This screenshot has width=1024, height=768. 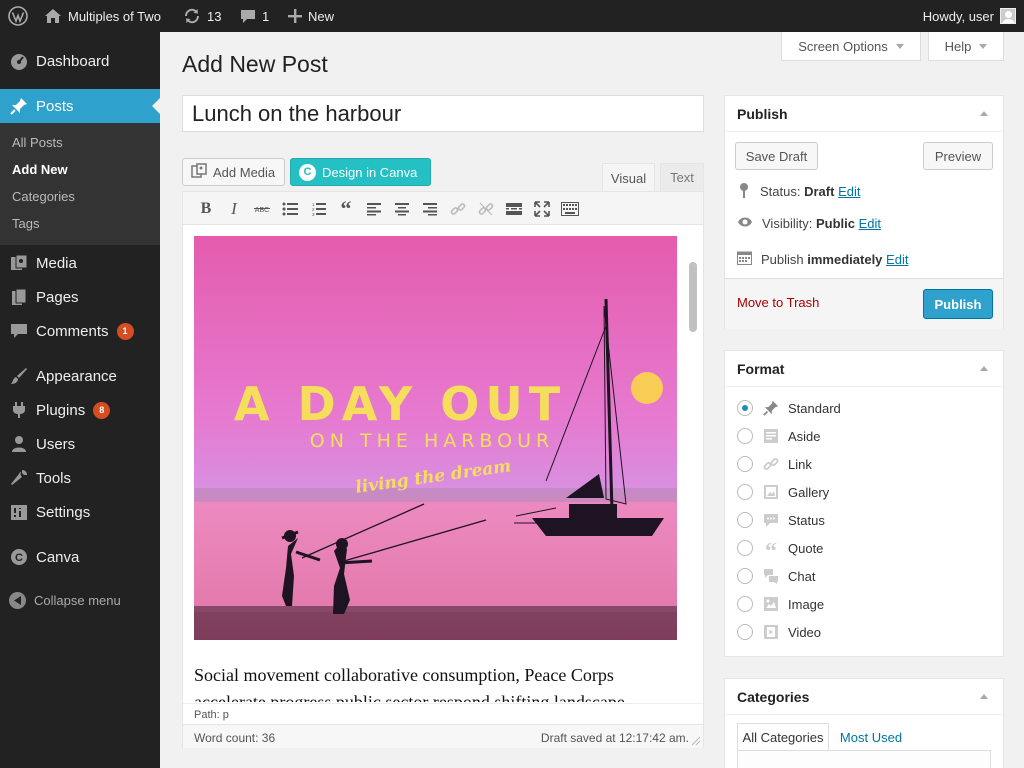 I want to click on preview-button: Preview, so click(x=958, y=156).